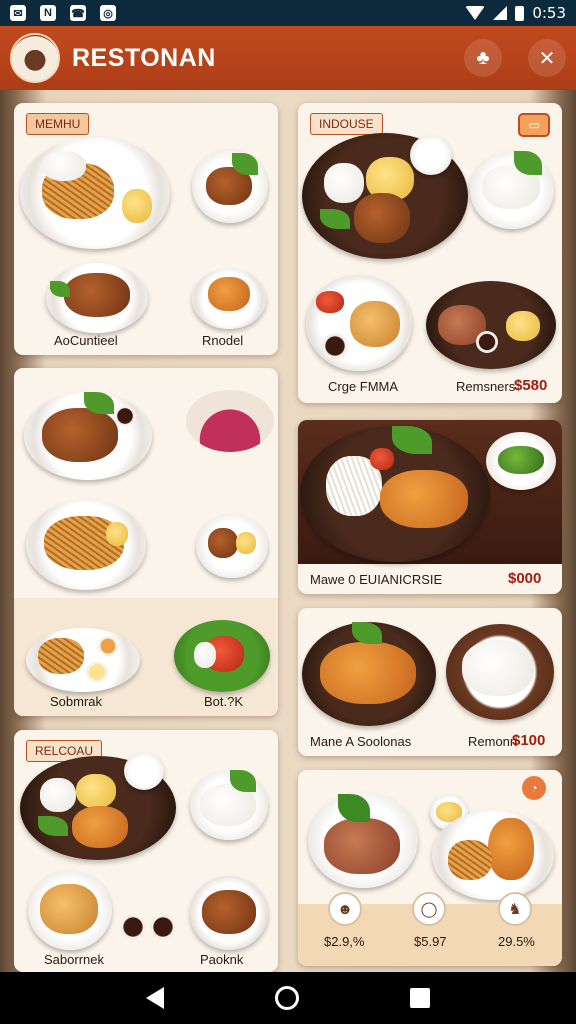 The image size is (576, 1024). I want to click on stew-bowl-image, so click(363, 840).